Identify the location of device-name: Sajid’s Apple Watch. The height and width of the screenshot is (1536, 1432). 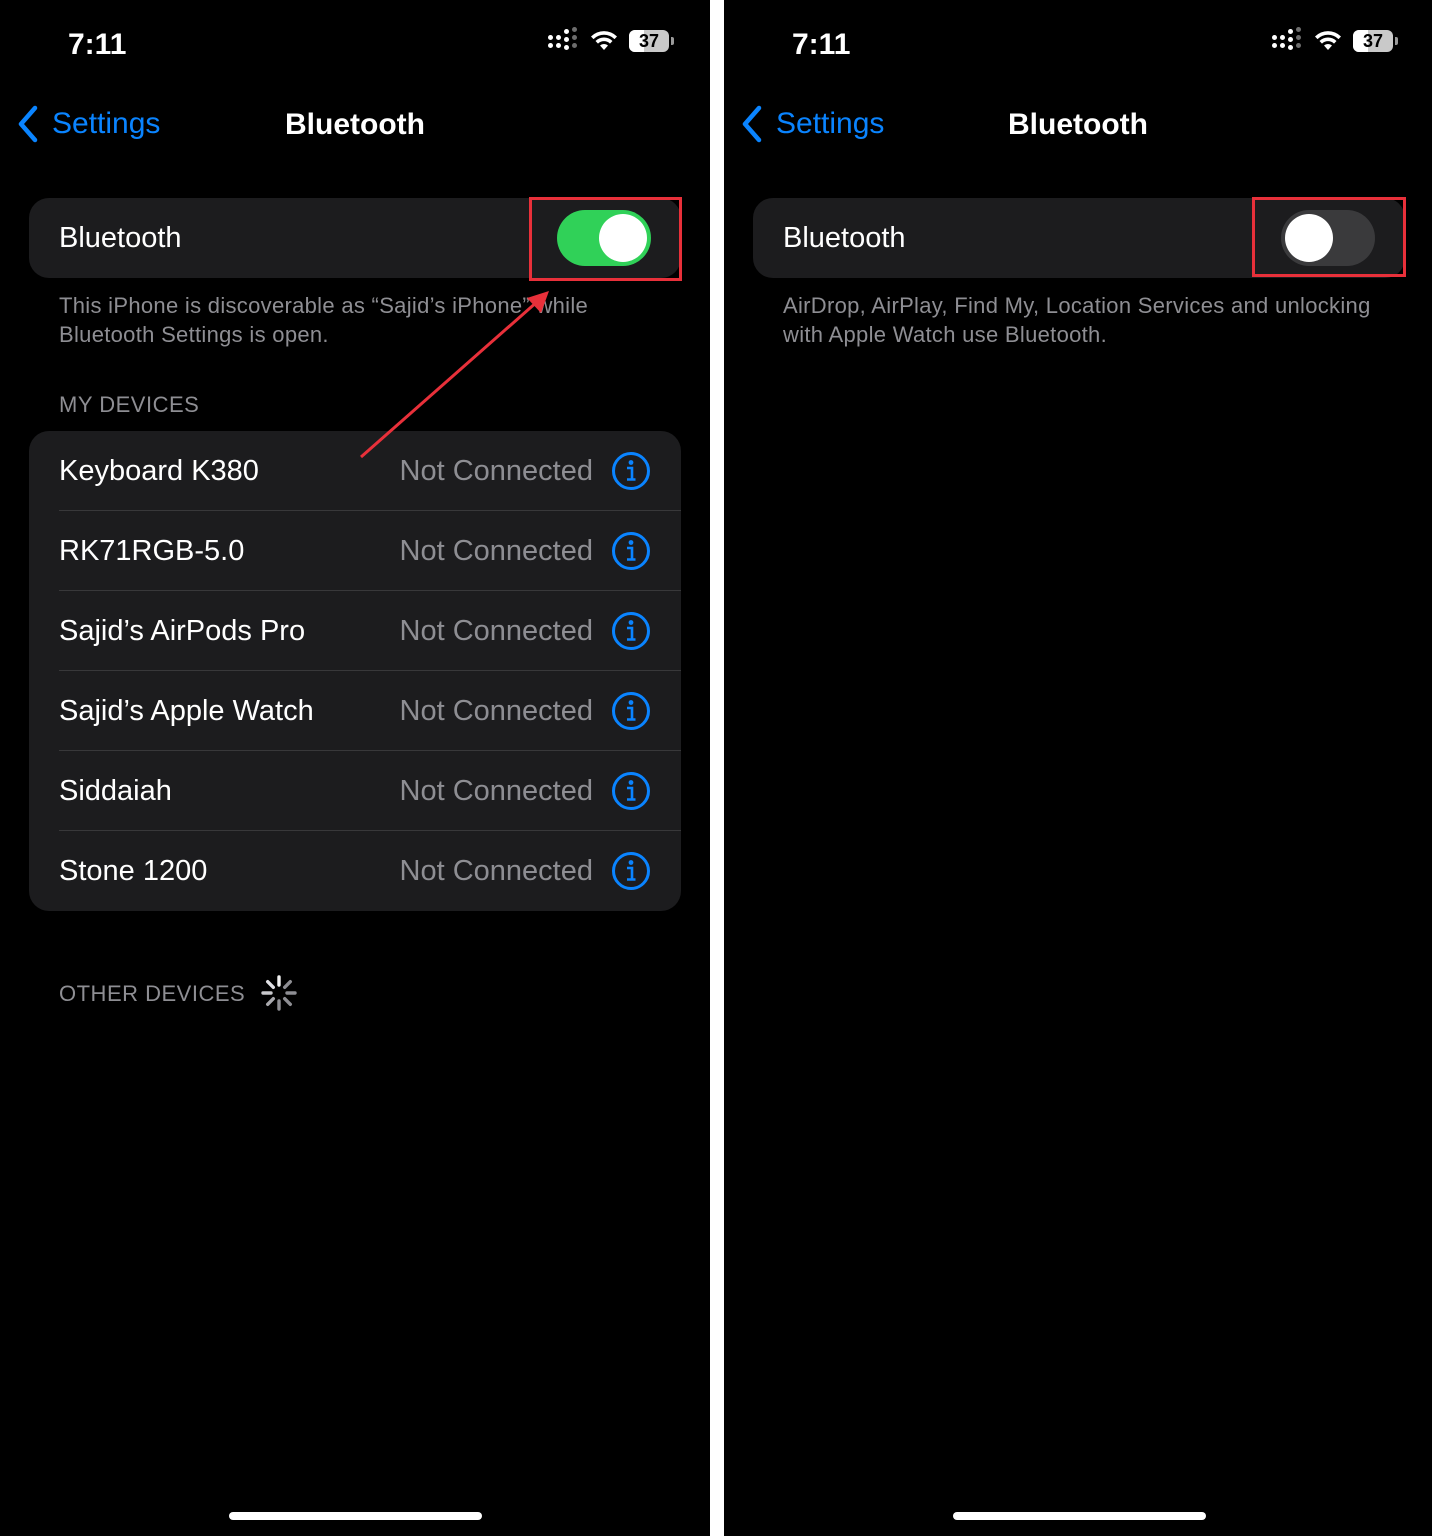
(186, 710).